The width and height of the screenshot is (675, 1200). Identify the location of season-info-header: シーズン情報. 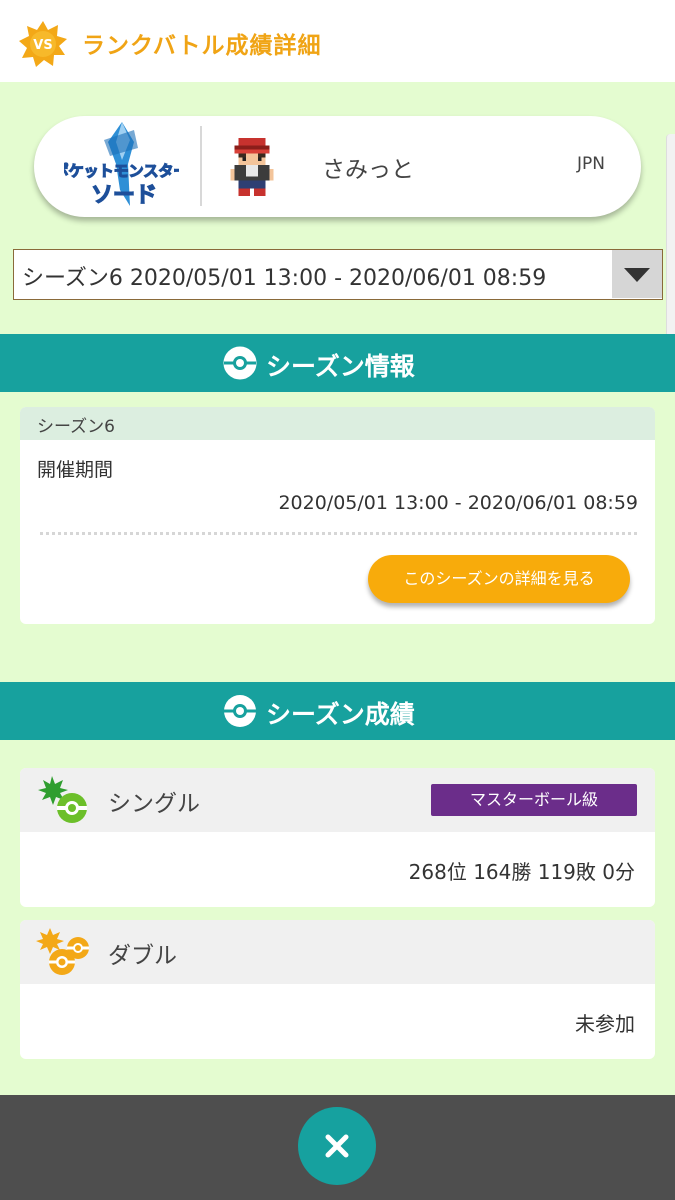
(337, 363).